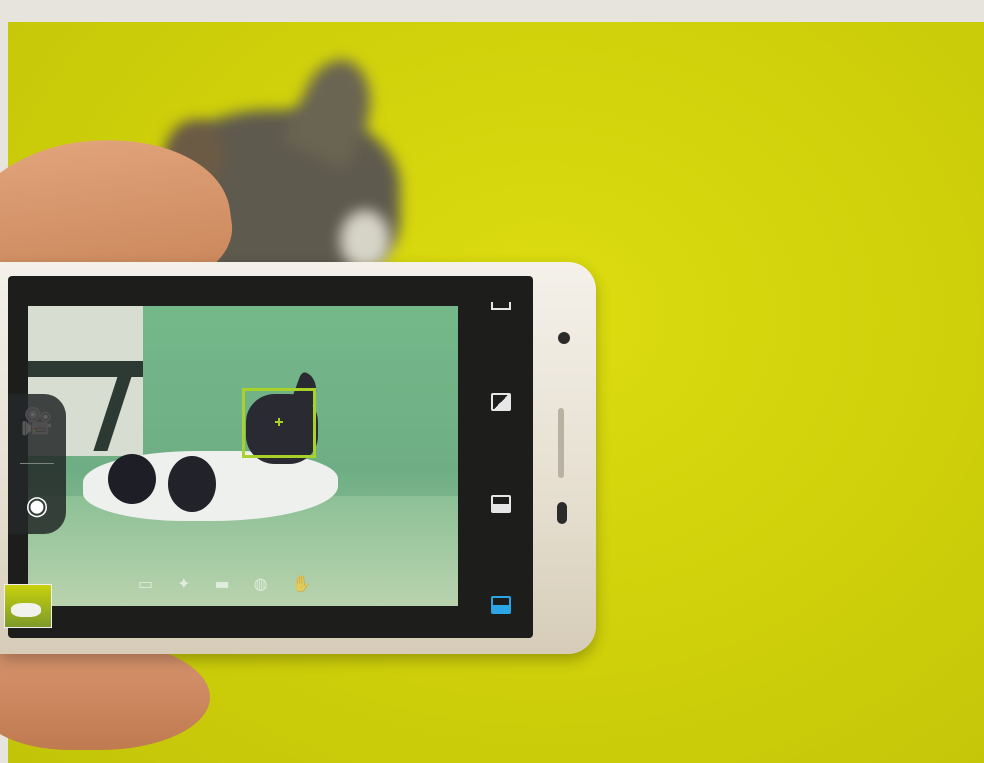  Describe the element at coordinates (145, 583) in the screenshot. I see `toolbar-icon: ▭` at that location.